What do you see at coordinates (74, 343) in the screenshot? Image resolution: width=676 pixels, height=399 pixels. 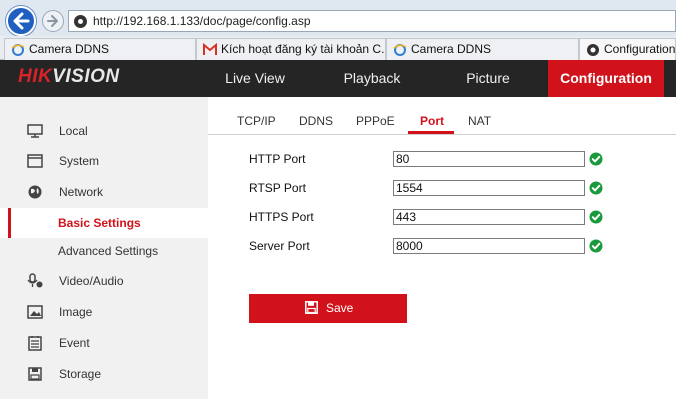 I see `sidebar-item-label: Event` at bounding box center [74, 343].